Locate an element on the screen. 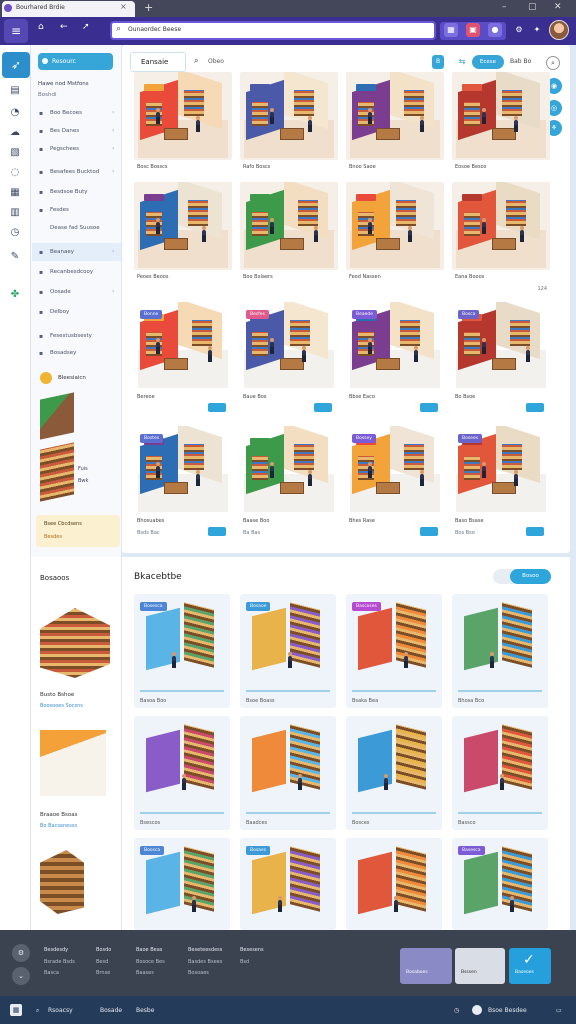 The height and width of the screenshot is (1024, 576). layout-button: B is located at coordinates (438, 62).